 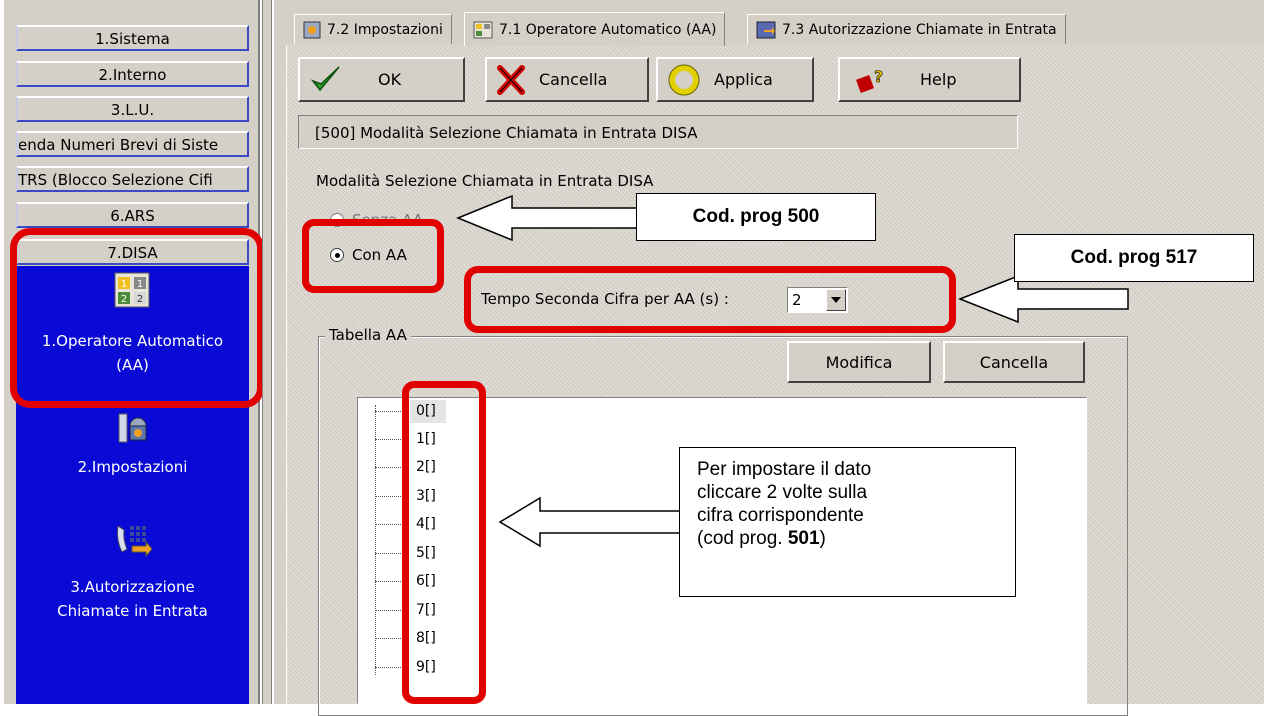 I want to click on nav-sistema: 1.Sistema, so click(x=132, y=38).